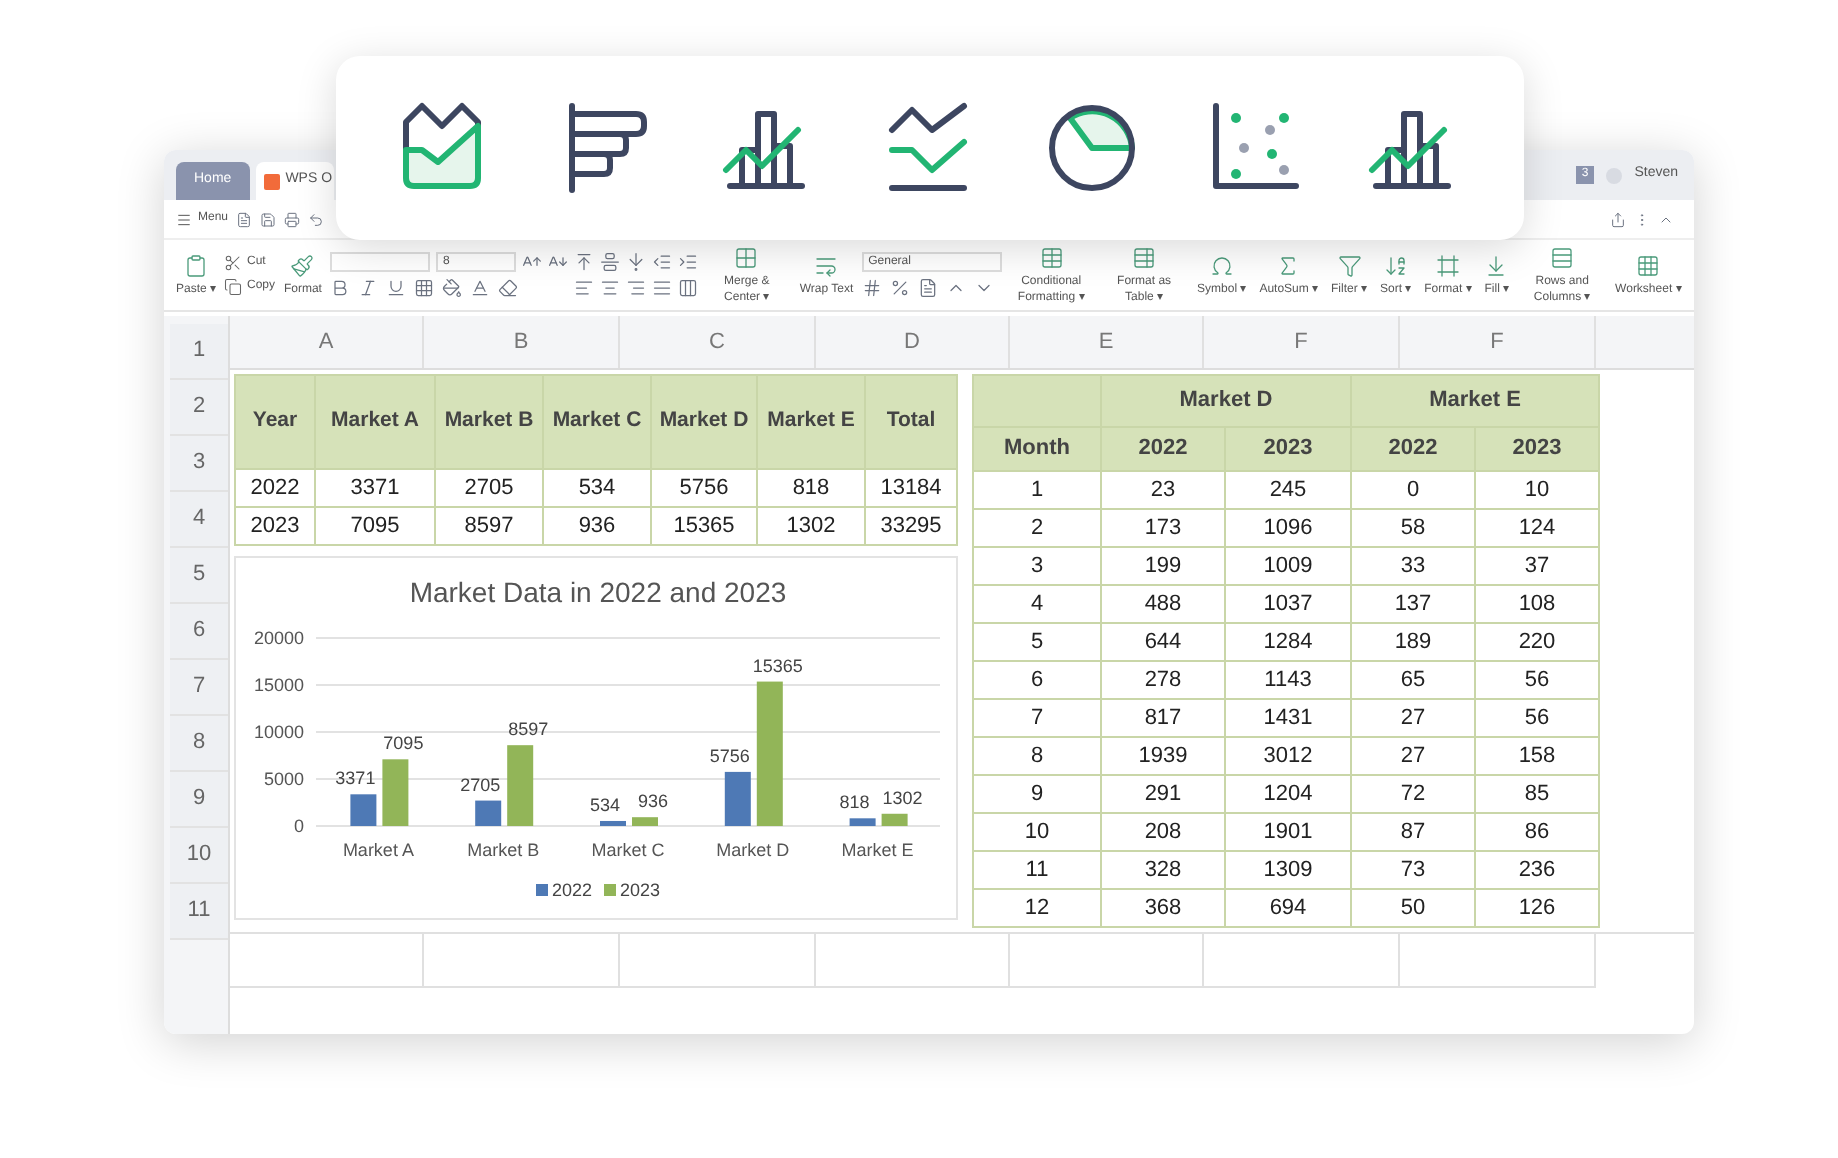  I want to click on table-format-icon, so click(1144, 257).